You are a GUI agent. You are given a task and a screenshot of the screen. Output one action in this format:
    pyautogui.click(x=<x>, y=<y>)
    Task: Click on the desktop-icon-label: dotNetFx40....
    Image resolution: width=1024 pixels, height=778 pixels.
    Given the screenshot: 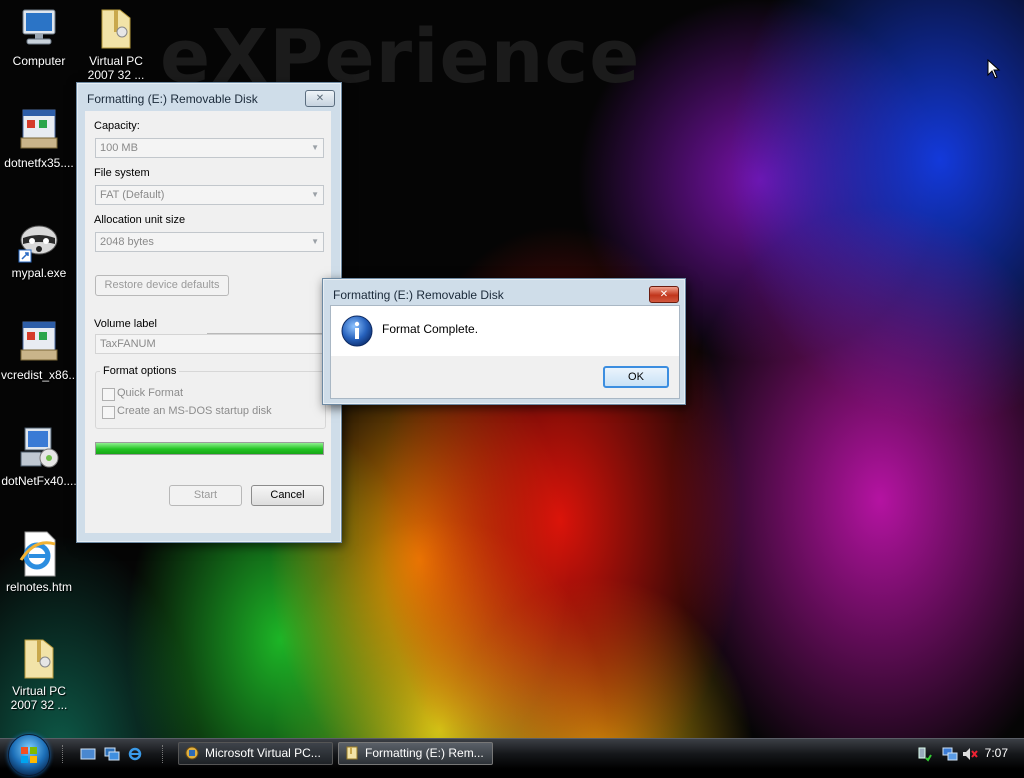 What is the action you would take?
    pyautogui.click(x=39, y=481)
    